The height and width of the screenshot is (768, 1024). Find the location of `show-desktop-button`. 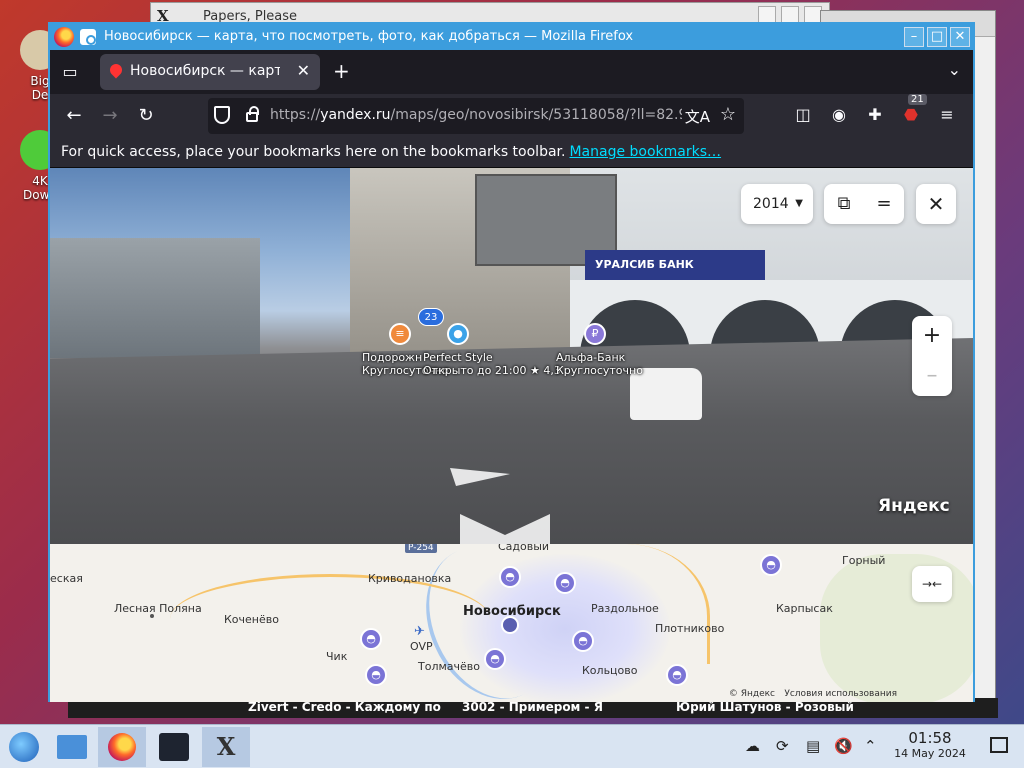

show-desktop-button is located at coordinates (999, 745).